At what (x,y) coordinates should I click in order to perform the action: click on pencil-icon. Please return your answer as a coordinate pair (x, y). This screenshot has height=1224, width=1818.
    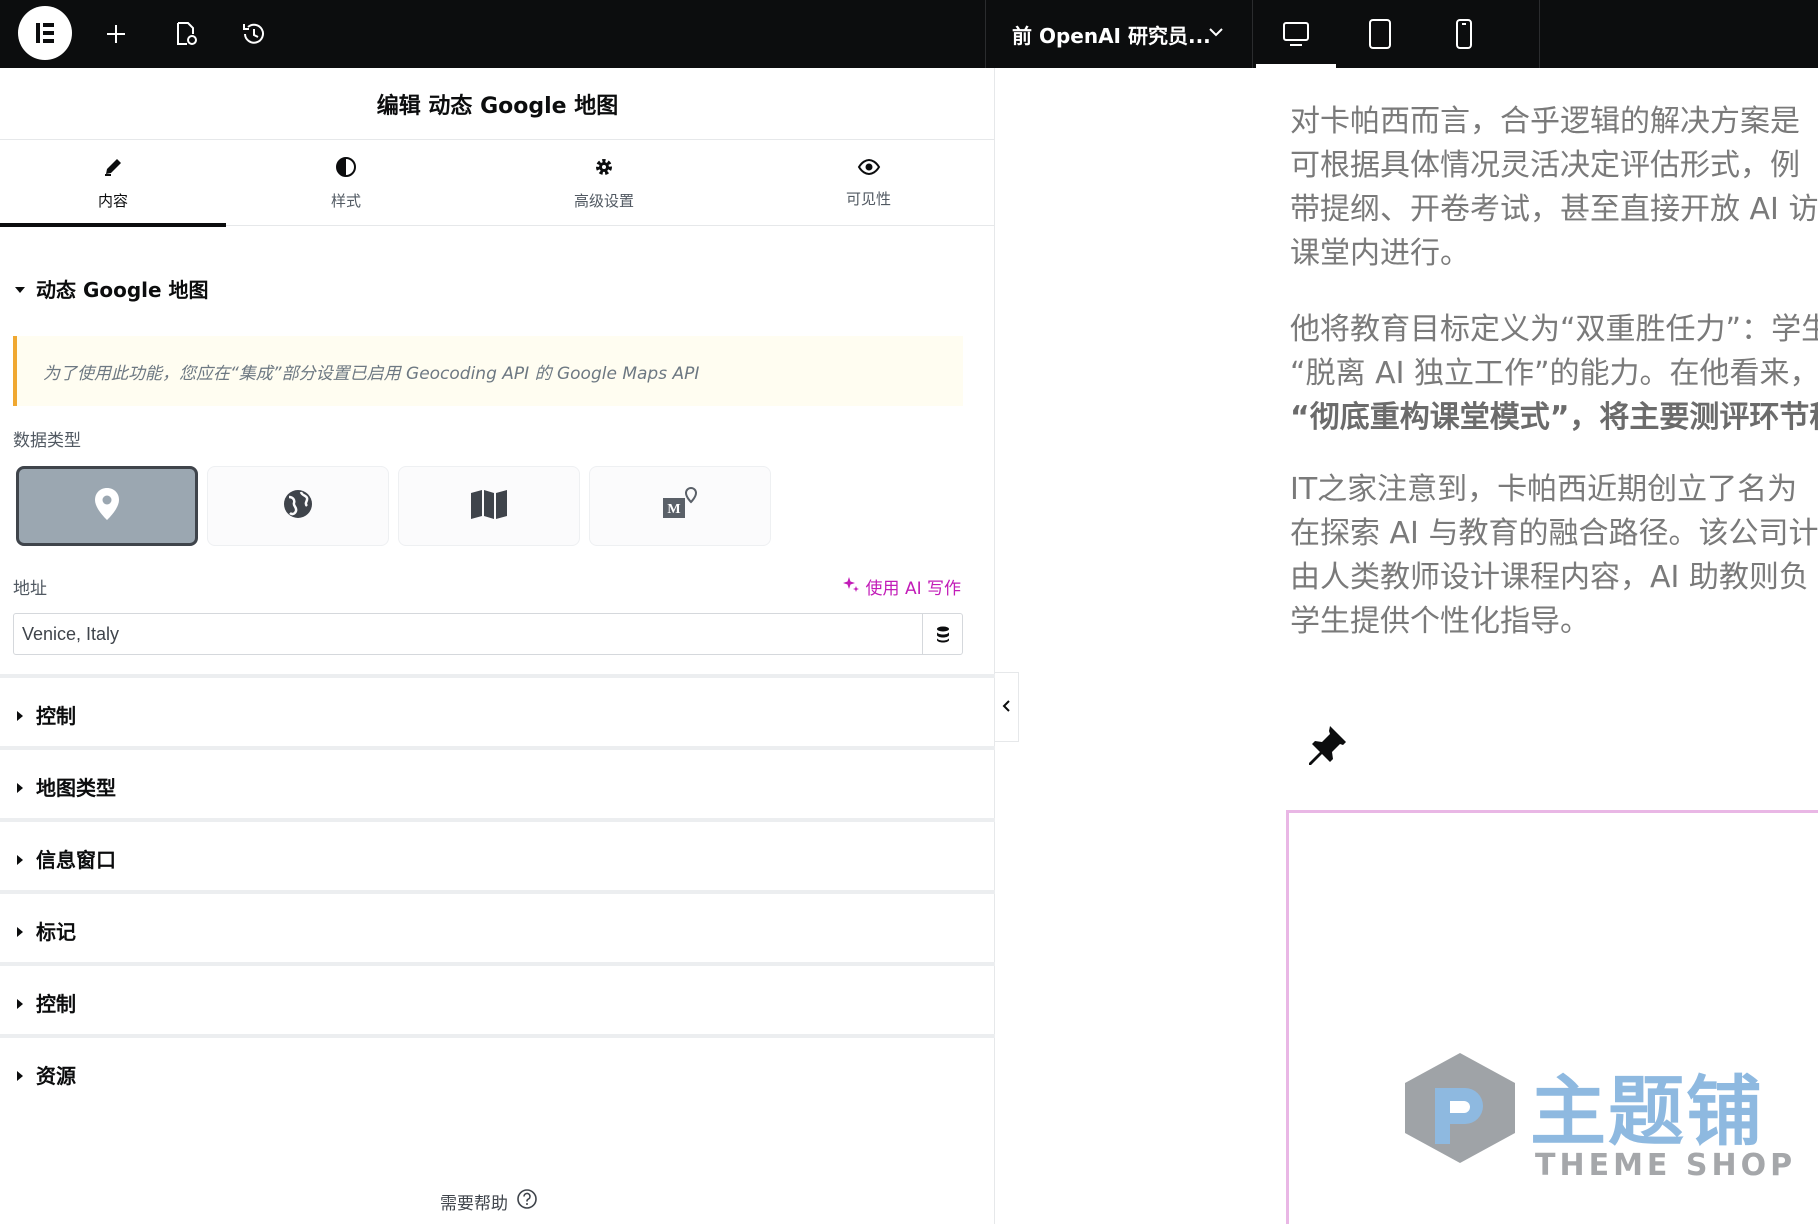
    Looking at the image, I should click on (113, 169).